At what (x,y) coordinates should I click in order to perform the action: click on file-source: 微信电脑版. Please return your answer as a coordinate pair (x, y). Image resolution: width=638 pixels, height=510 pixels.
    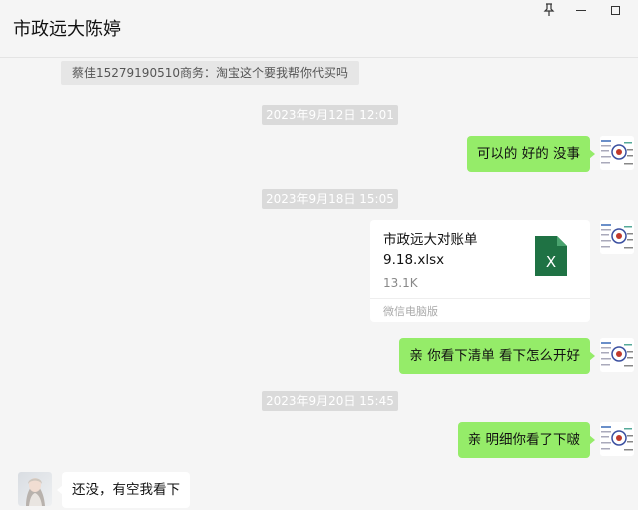
    Looking at the image, I should click on (410, 311).